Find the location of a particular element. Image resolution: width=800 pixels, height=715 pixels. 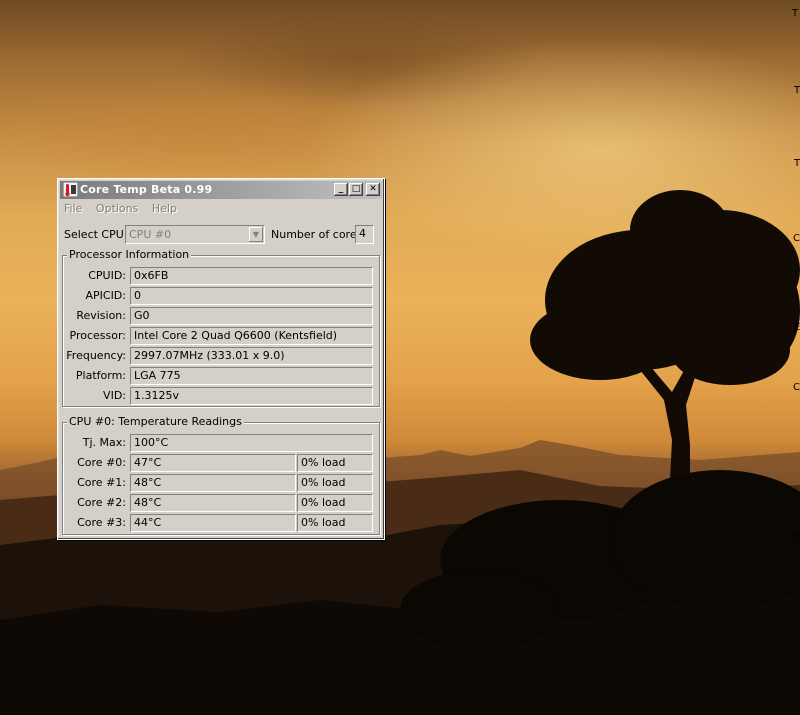

core2-temp: 48°C is located at coordinates (213, 503).